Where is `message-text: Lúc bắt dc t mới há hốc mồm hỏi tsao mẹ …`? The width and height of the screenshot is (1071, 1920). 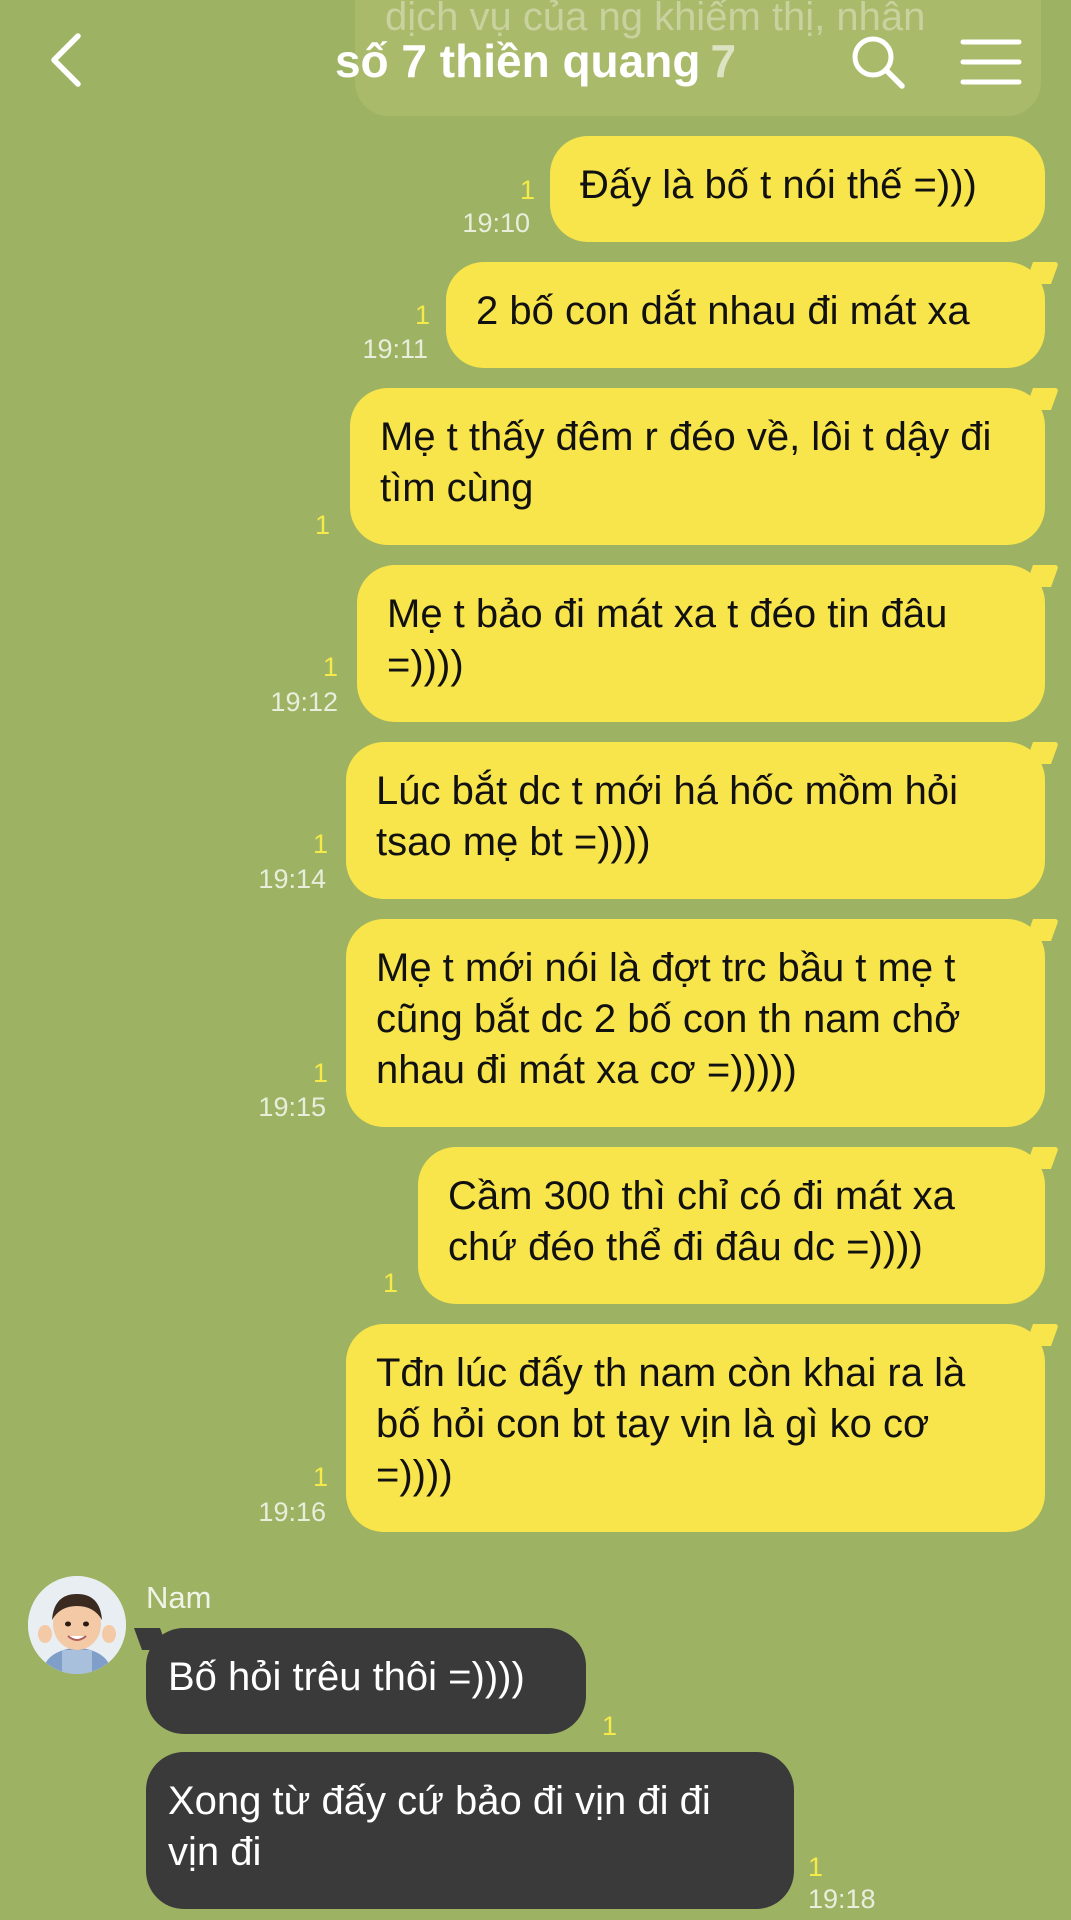 message-text: Lúc bắt dc t mới há hốc mồm hỏi tsao mẹ … is located at coordinates (667, 816).